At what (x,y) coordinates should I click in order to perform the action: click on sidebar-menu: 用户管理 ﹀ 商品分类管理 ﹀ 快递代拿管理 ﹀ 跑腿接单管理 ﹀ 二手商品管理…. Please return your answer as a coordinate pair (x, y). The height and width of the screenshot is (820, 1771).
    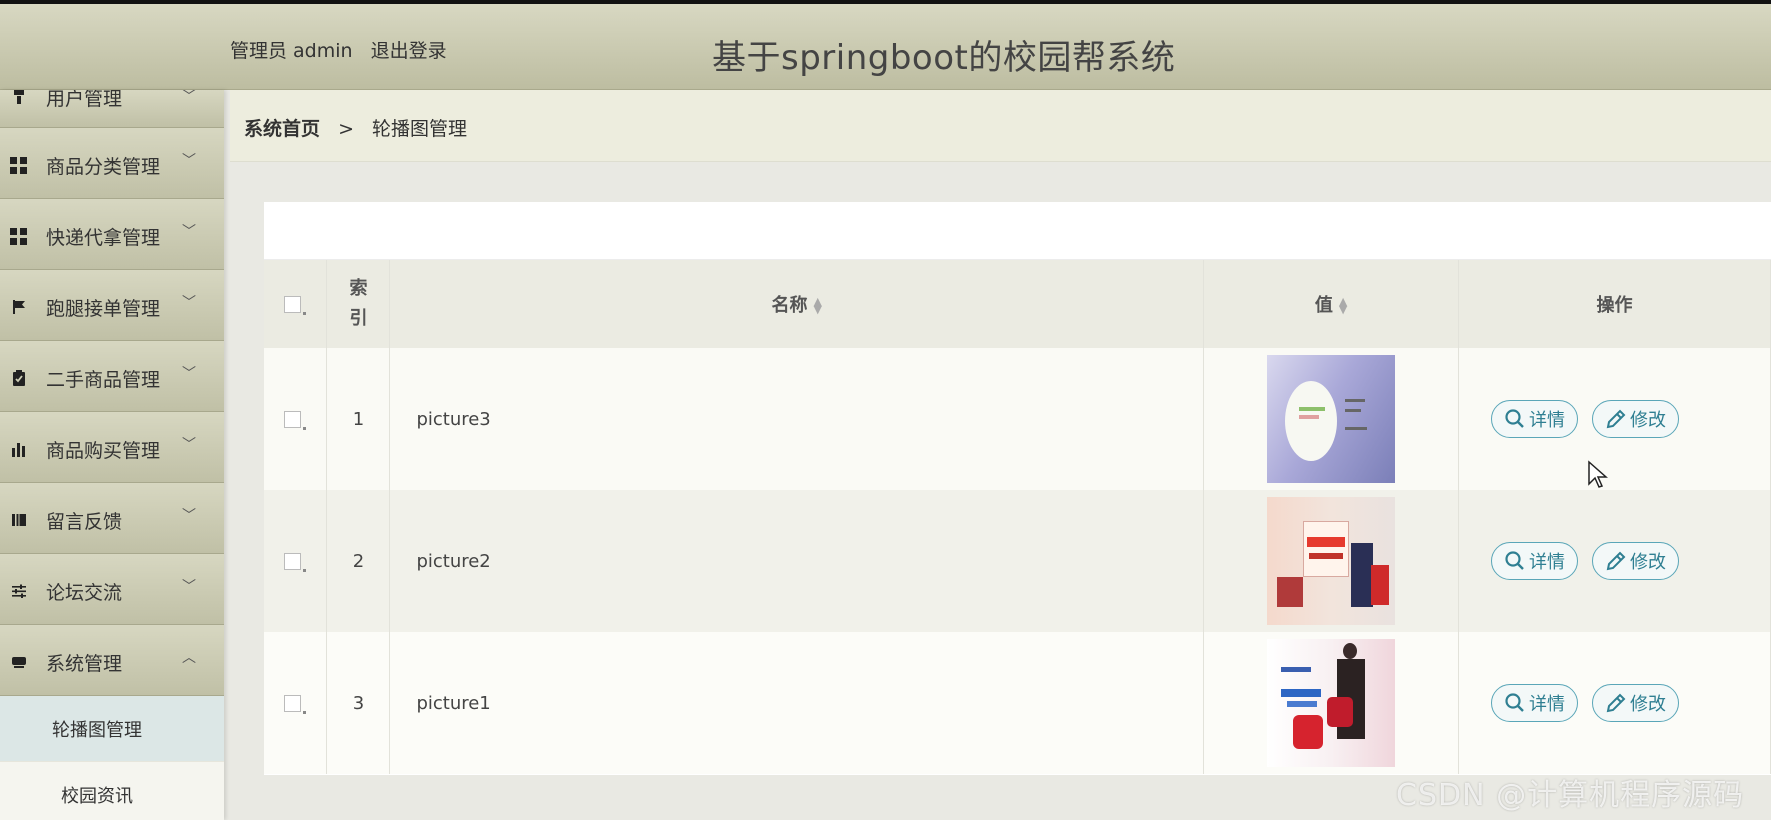
    Looking at the image, I should click on (112, 455).